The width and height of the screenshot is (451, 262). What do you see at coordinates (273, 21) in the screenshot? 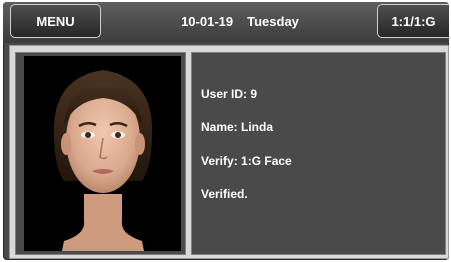
I see `weekday-text: Tuesday` at bounding box center [273, 21].